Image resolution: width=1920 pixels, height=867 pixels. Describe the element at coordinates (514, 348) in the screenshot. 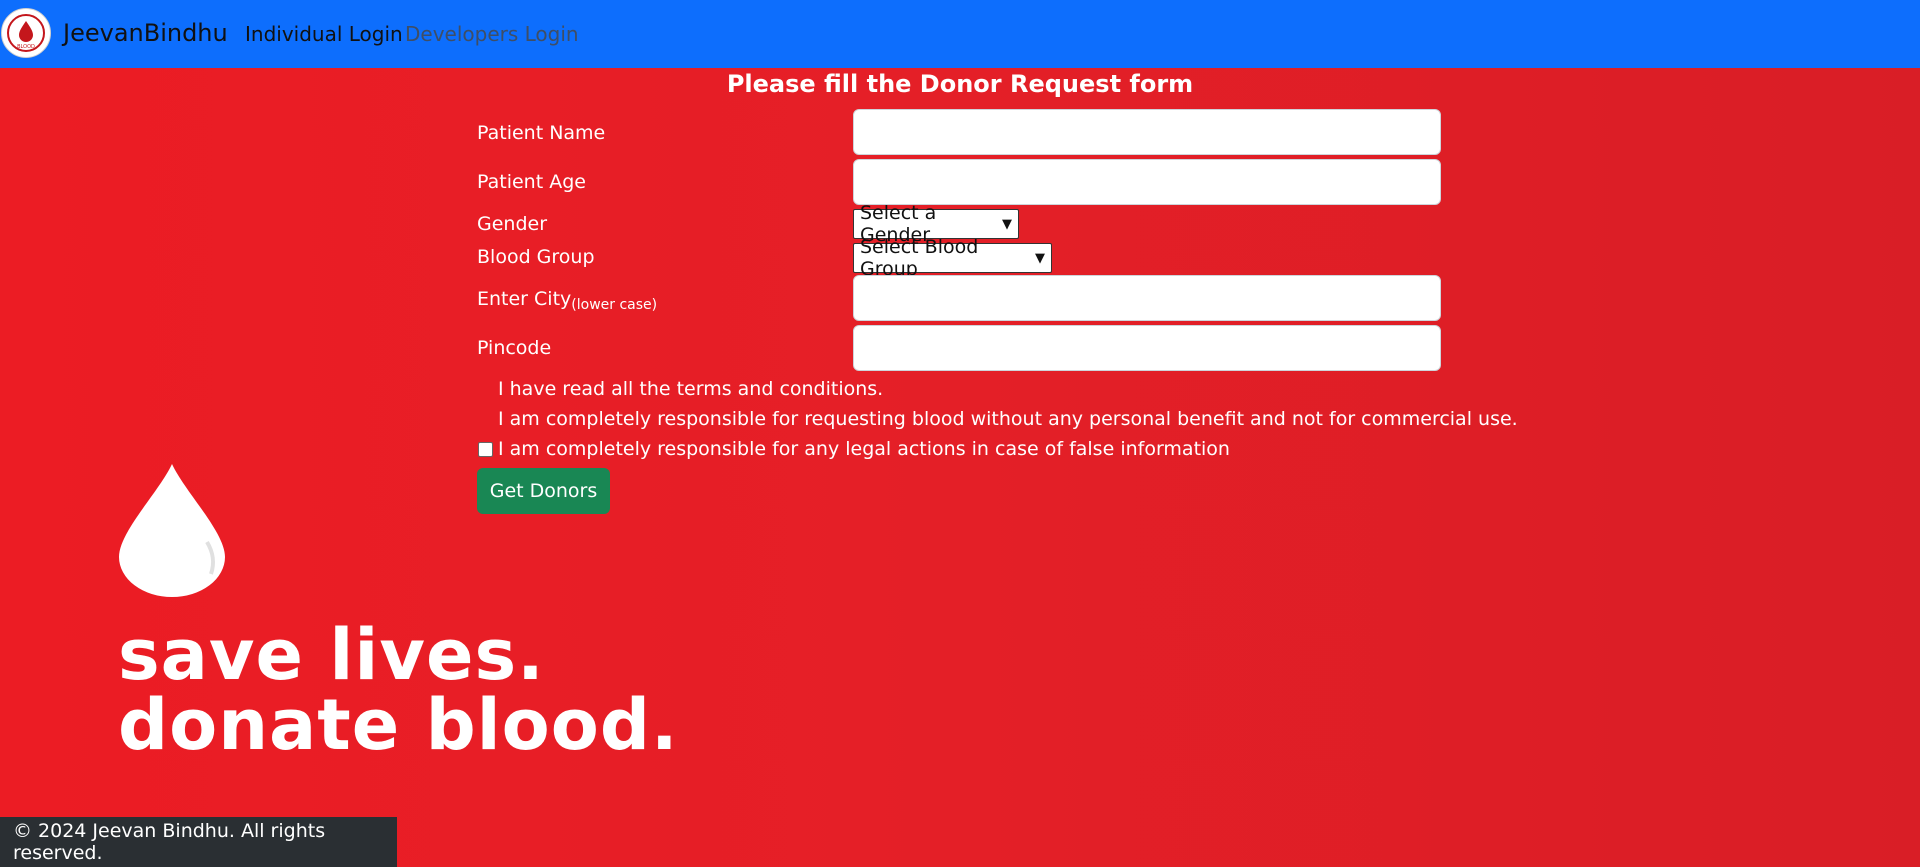

I see `pincode-label: Pincode` at that location.